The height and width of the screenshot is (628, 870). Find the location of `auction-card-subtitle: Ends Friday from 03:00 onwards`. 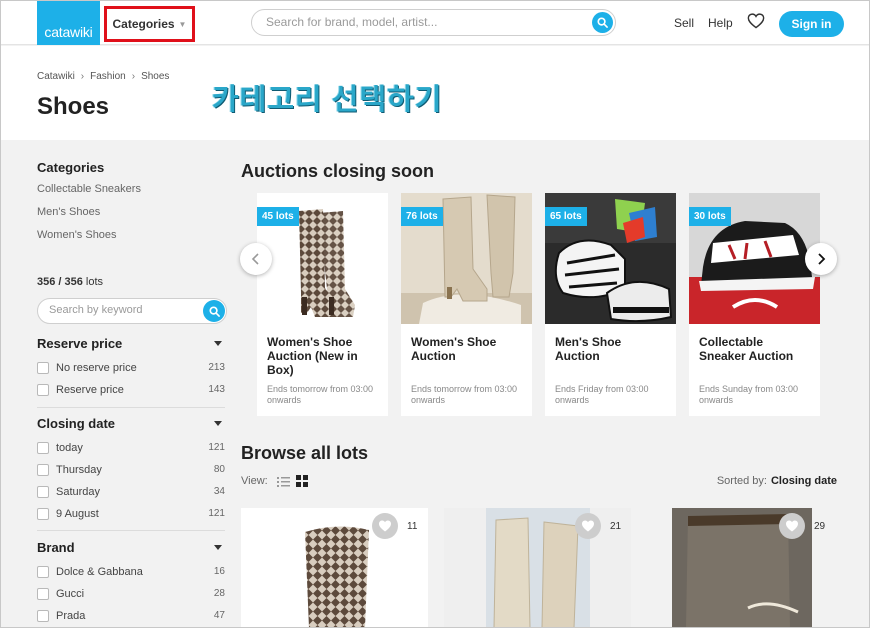

auction-card-subtitle: Ends Friday from 03:00 onwards is located at coordinates (602, 394).